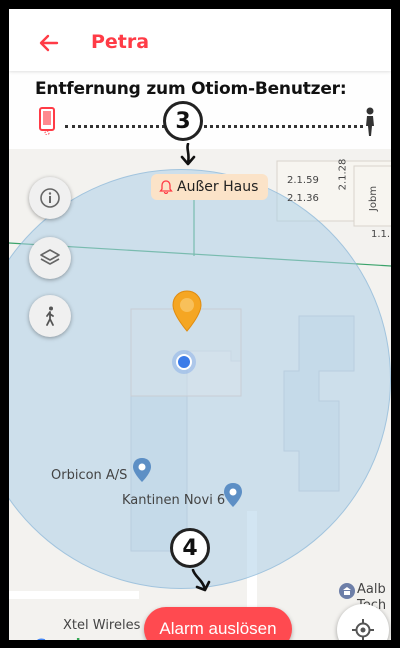 The height and width of the screenshot is (648, 400). What do you see at coordinates (363, 629) in the screenshot?
I see `crosshair-icon` at bounding box center [363, 629].